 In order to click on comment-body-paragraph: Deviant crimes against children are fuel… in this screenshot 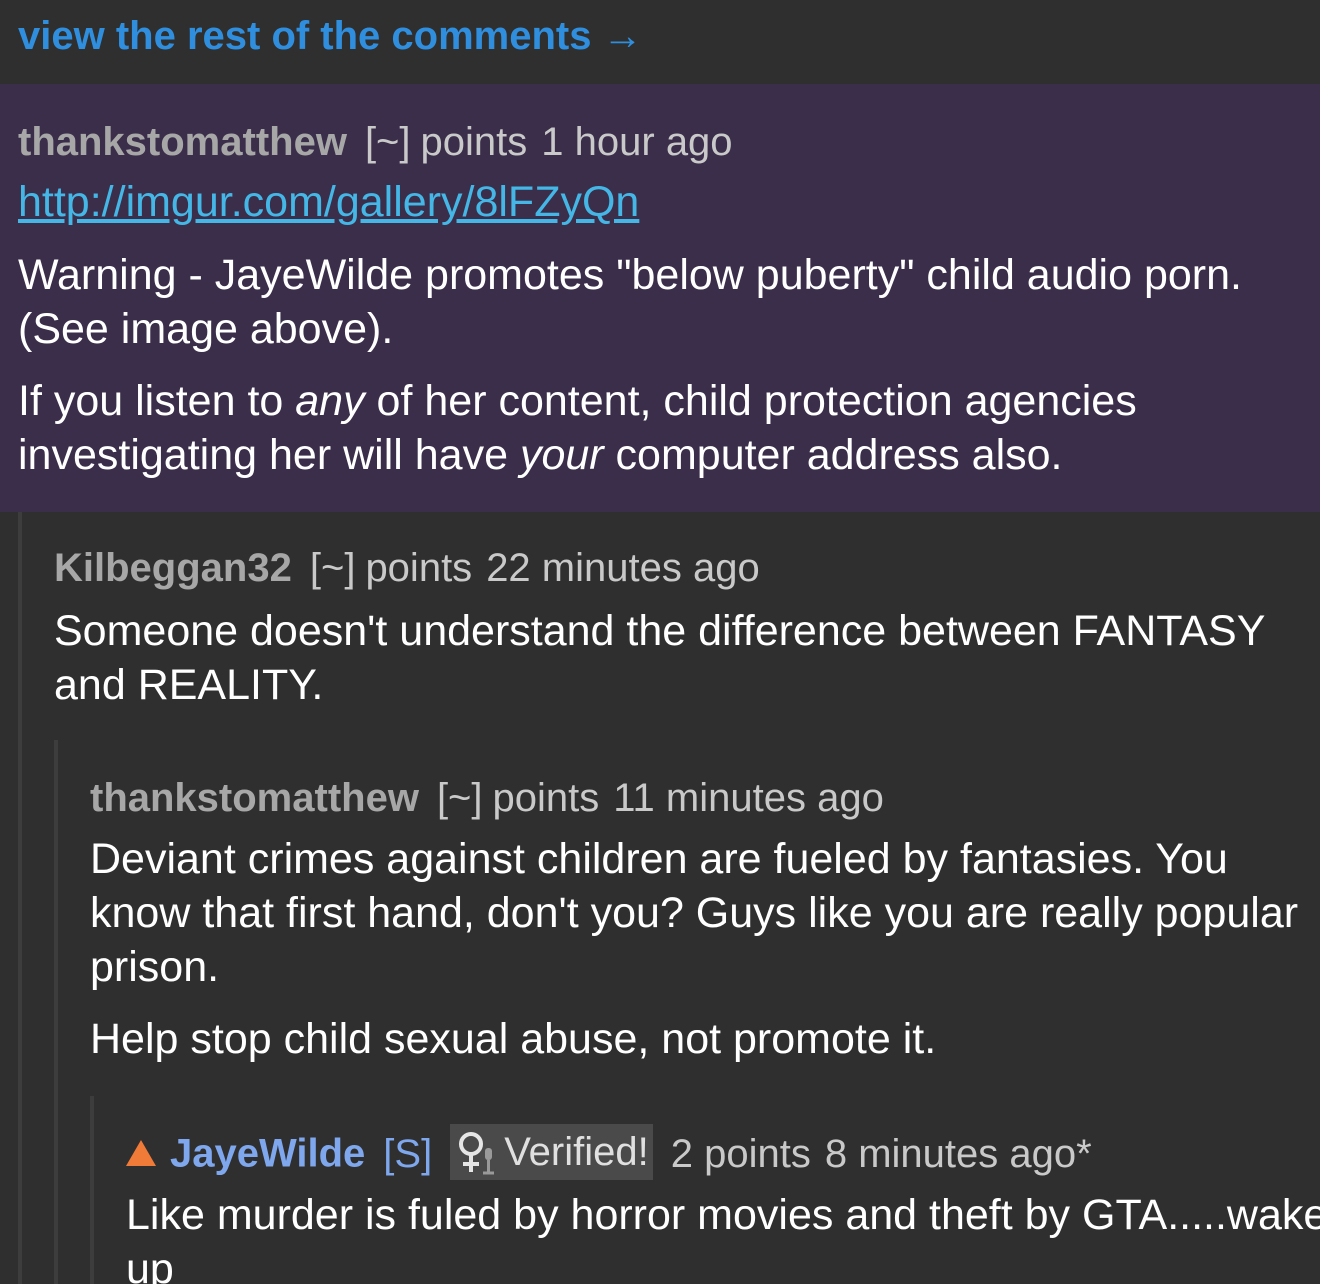, I will do `click(694, 913)`.